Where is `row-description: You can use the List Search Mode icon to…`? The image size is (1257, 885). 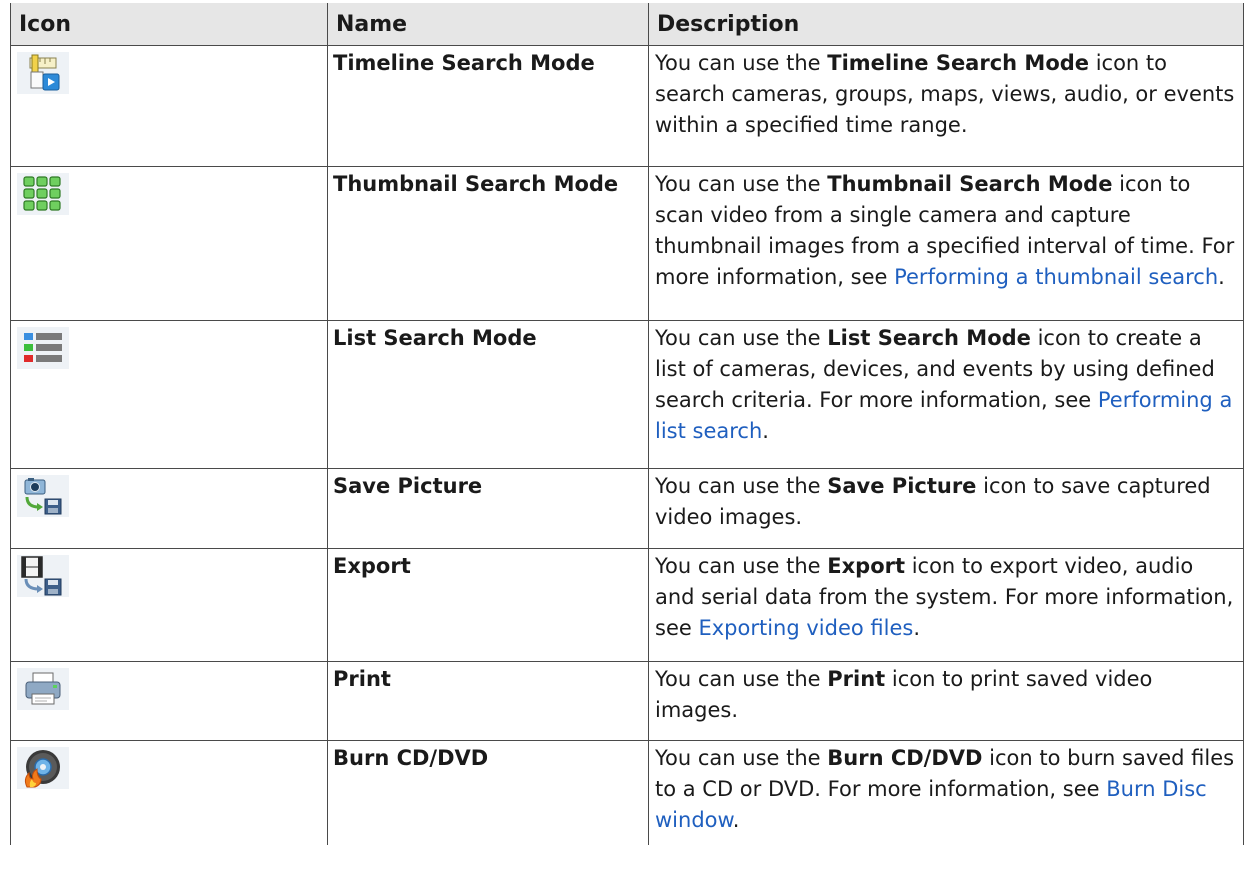 row-description: You can use the List Search Mode icon to… is located at coordinates (946, 394).